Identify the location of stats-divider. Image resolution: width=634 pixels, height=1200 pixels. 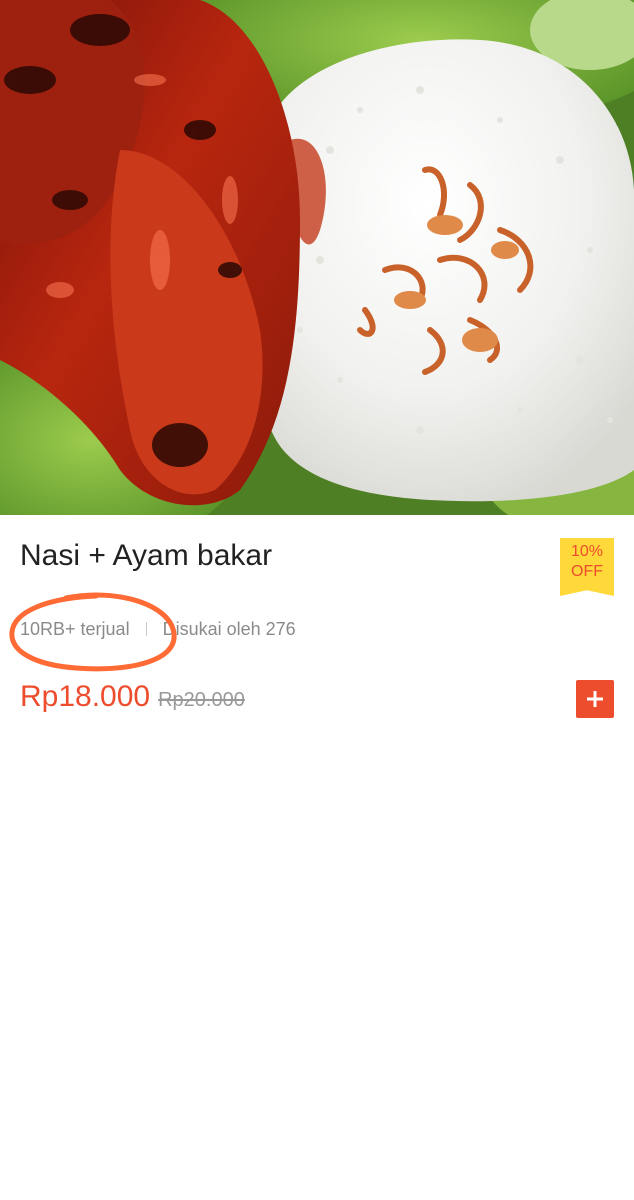
(146, 629).